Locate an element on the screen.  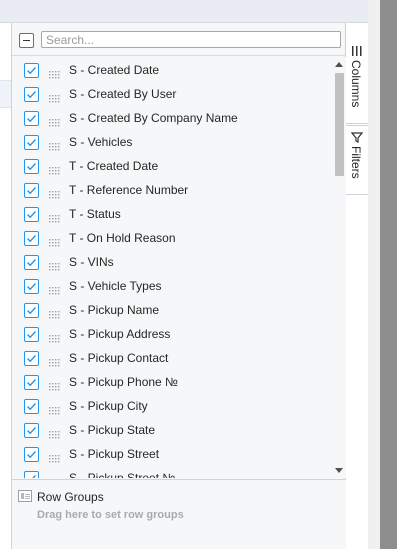
column-label: T - Reference Number is located at coordinates (129, 190).